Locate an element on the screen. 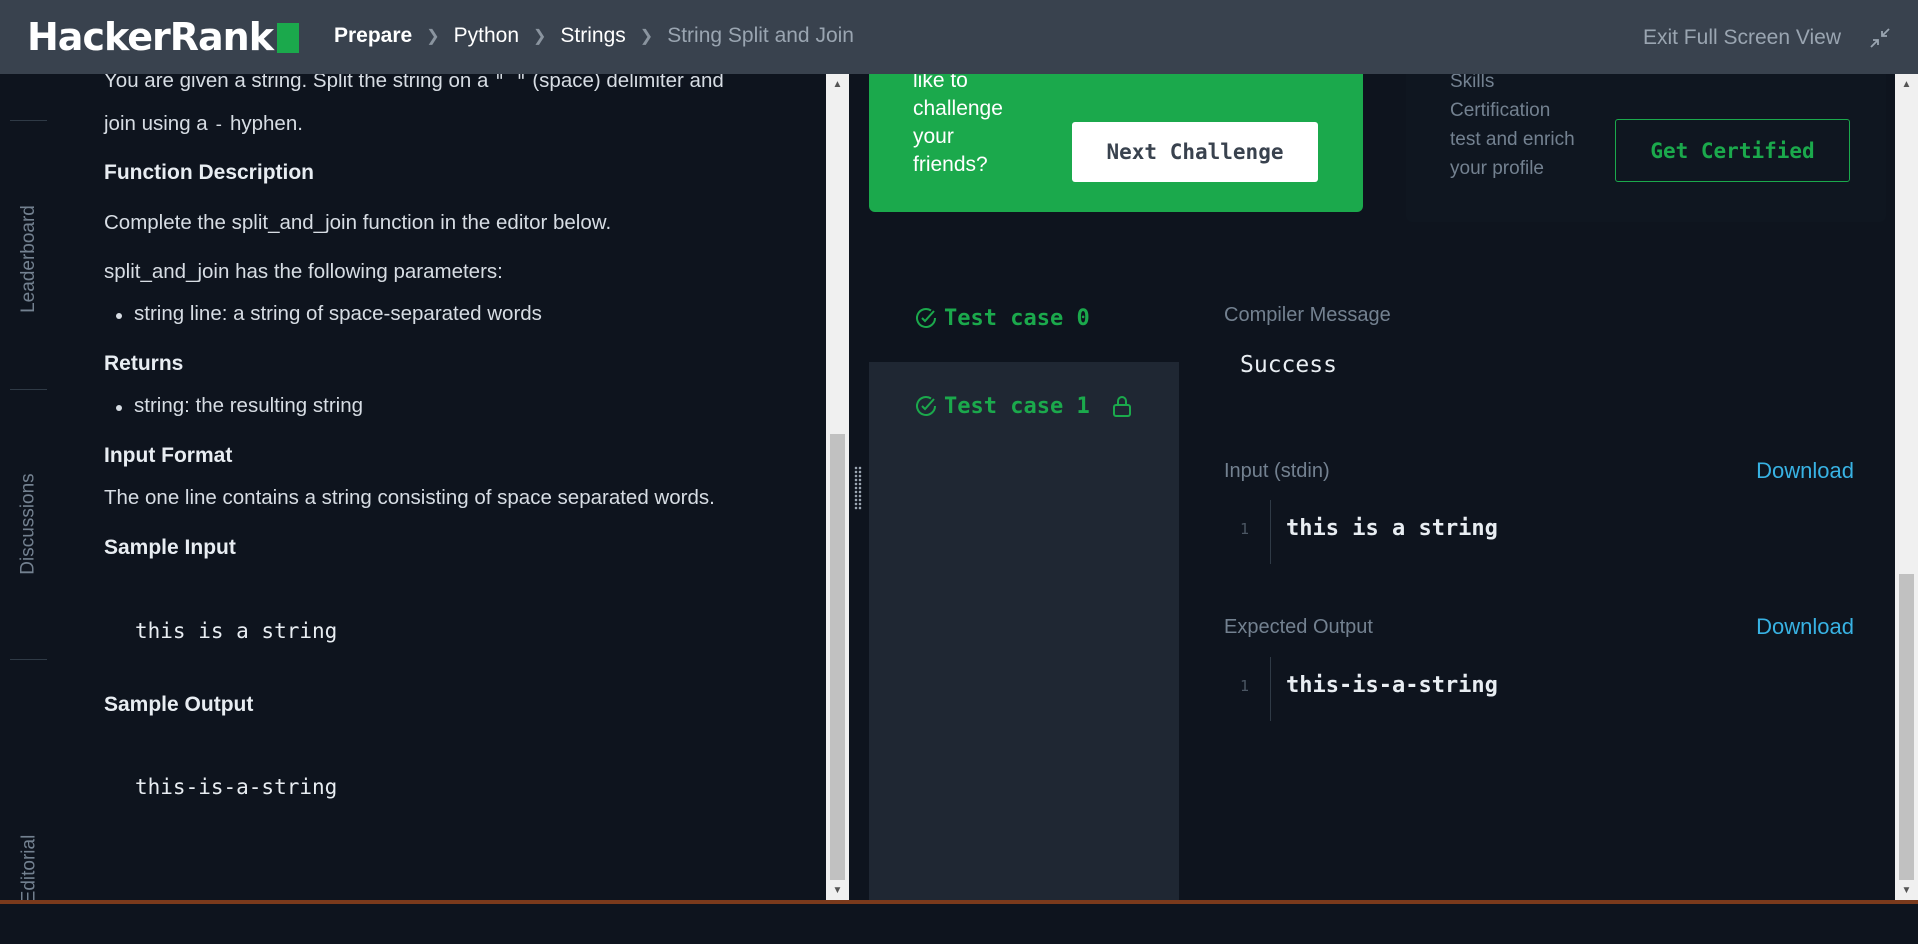  results-scrollbar: ▲ ▼ is located at coordinates (1906, 487).